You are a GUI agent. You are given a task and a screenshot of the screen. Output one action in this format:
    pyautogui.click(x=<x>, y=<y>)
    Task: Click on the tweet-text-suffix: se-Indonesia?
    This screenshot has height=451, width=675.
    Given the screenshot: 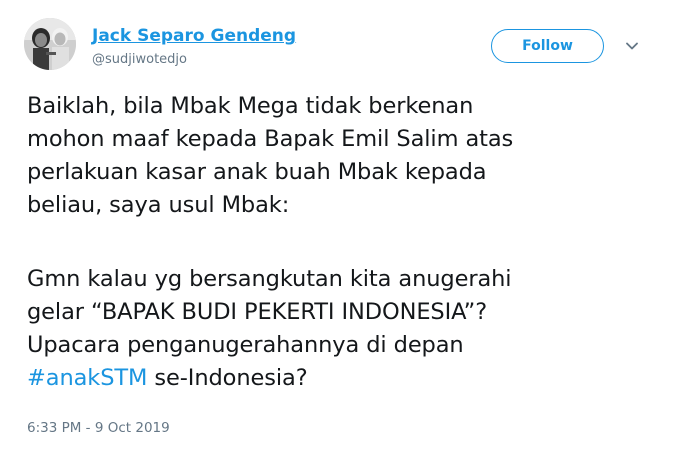 What is the action you would take?
    pyautogui.click(x=227, y=378)
    